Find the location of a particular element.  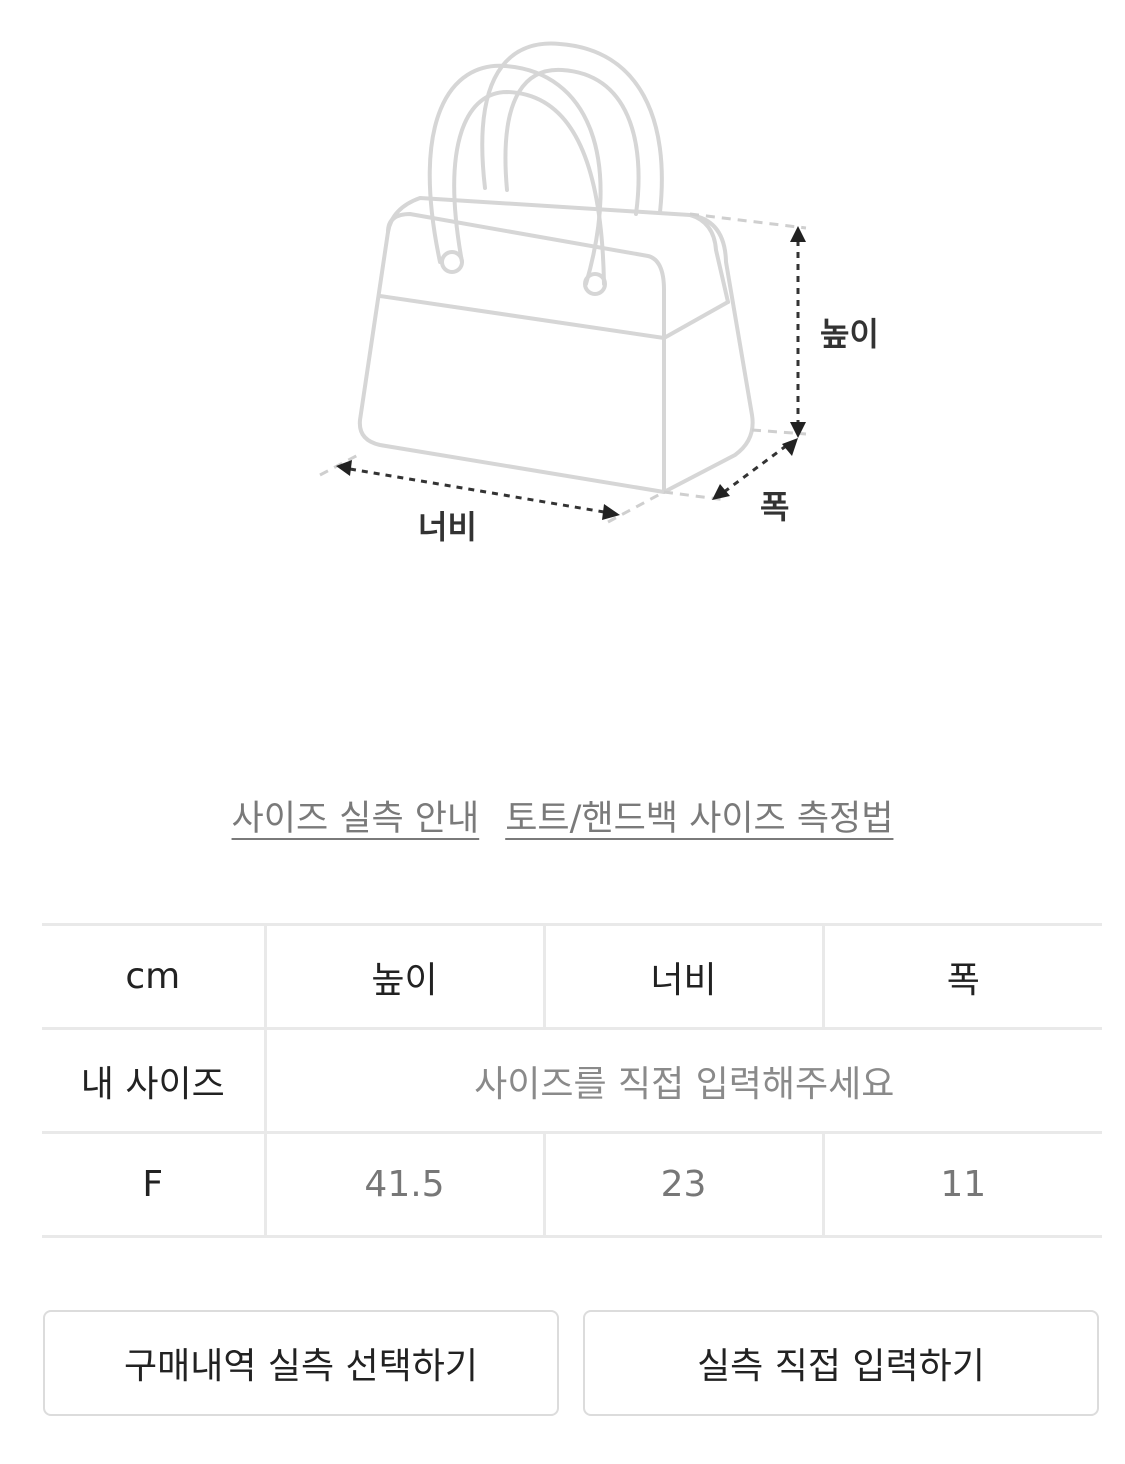

my-size-label: 내 사이즈 is located at coordinates (153, 1080).